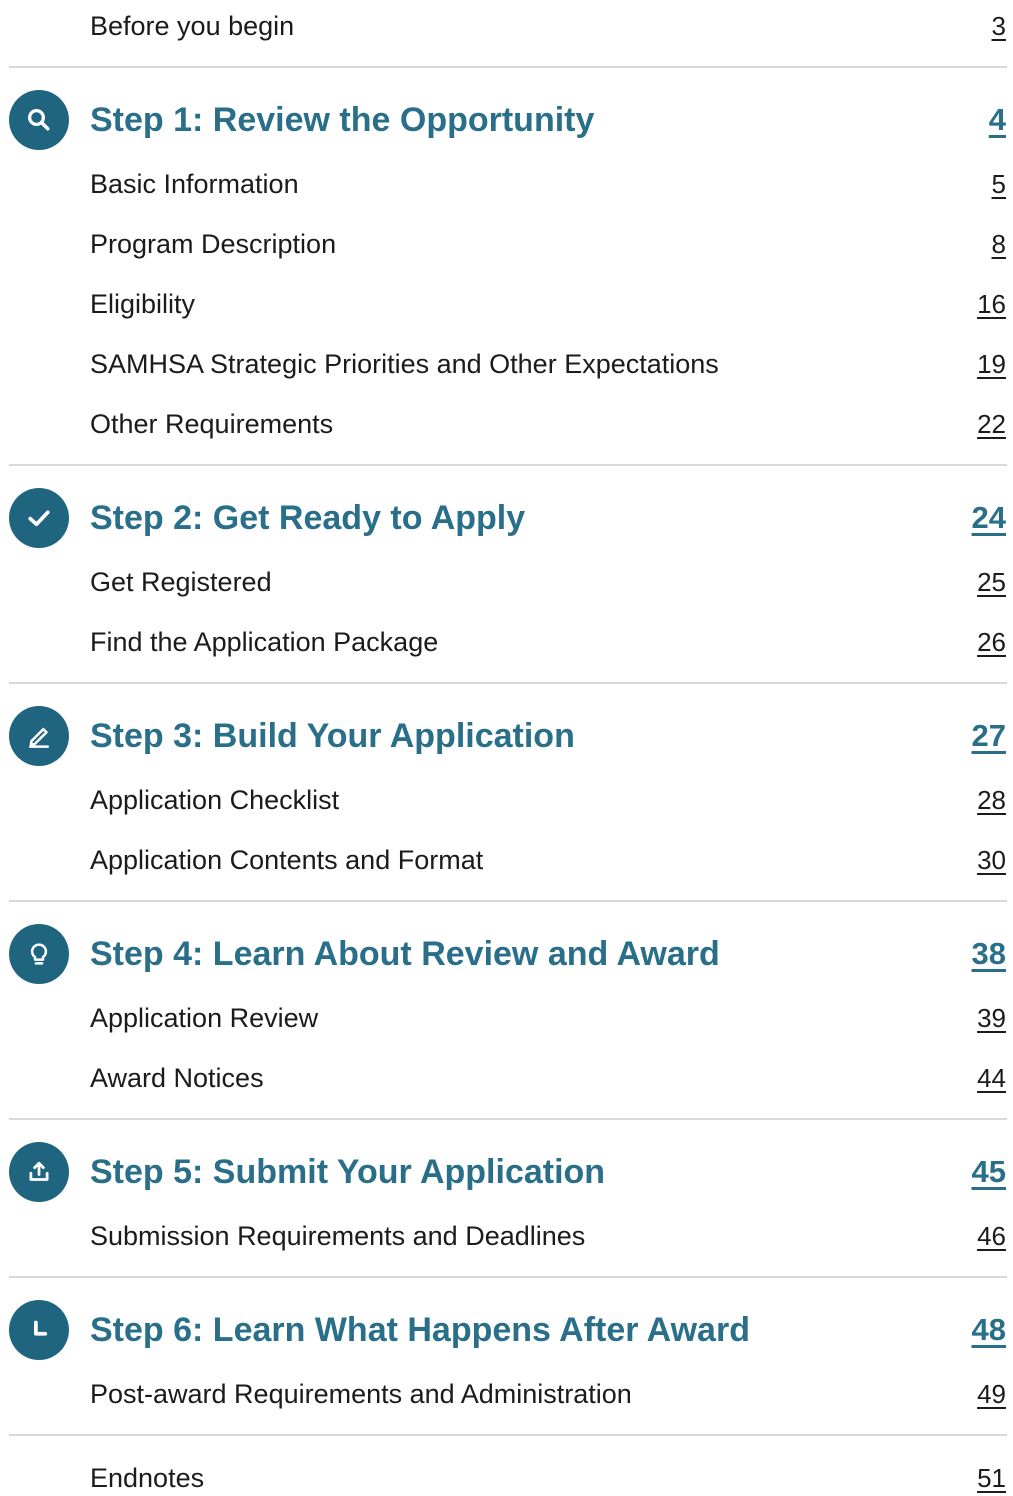 The image size is (1013, 1496). Describe the element at coordinates (348, 1172) in the screenshot. I see `step-heading: Step 5: Submit Your Application` at that location.